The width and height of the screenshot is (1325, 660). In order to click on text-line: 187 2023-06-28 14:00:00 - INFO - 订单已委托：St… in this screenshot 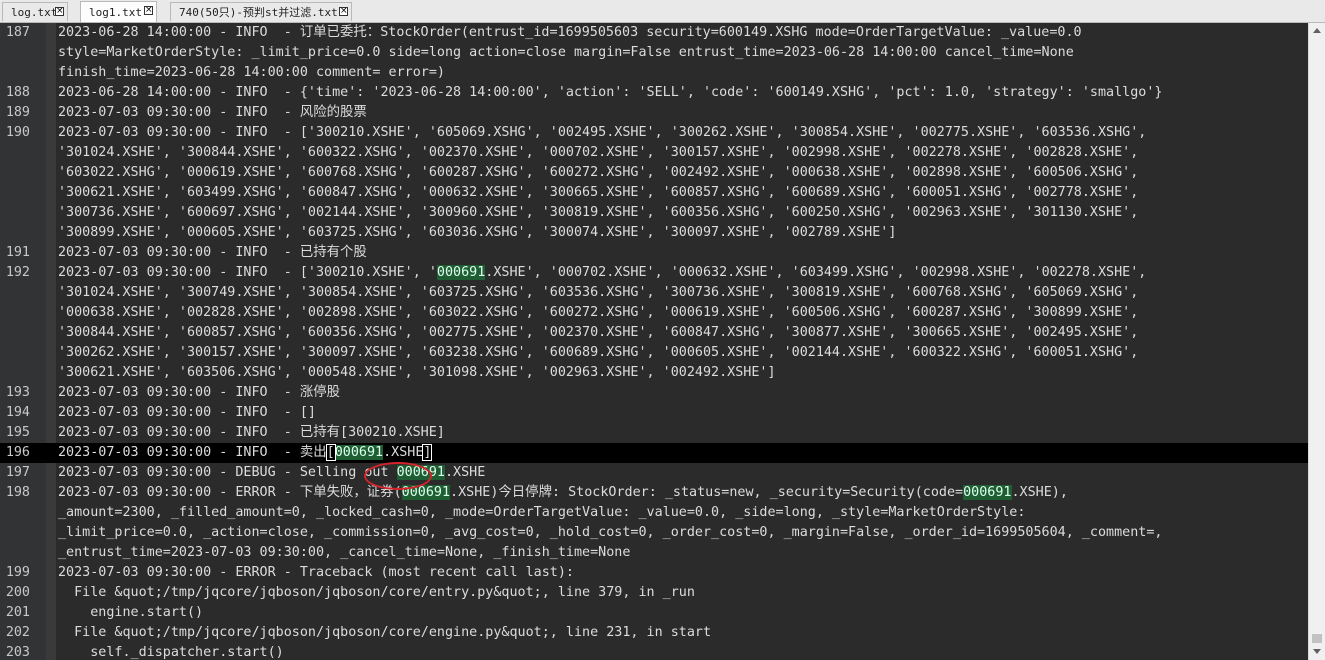, I will do `click(654, 33)`.